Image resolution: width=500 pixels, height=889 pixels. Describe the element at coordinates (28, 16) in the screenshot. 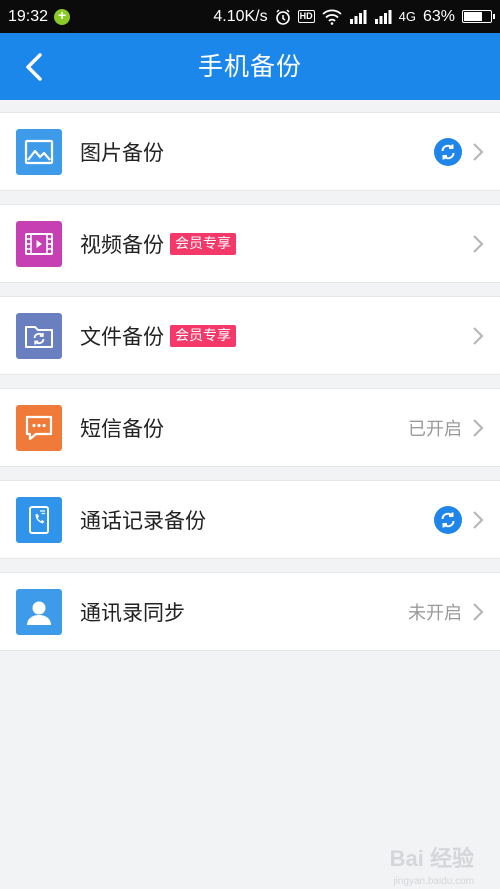

I see `status-time: 19:32` at that location.